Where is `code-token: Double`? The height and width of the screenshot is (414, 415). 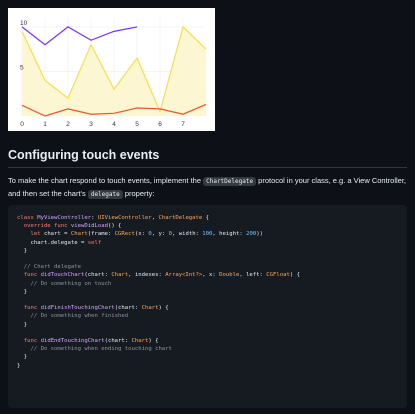
code-token: Double is located at coordinates (229, 275).